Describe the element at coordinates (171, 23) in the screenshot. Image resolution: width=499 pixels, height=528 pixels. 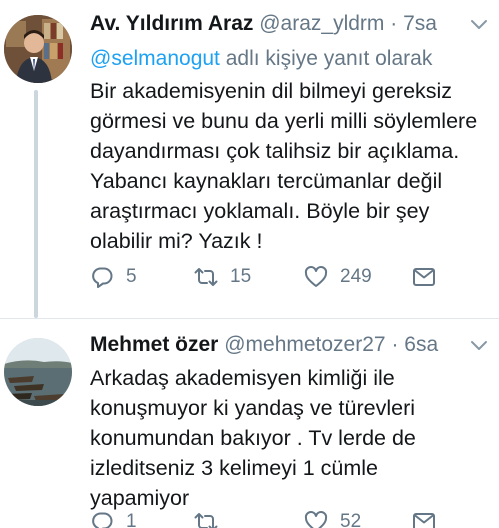
I see `author-name: Av. Yıldırım Araz` at that location.